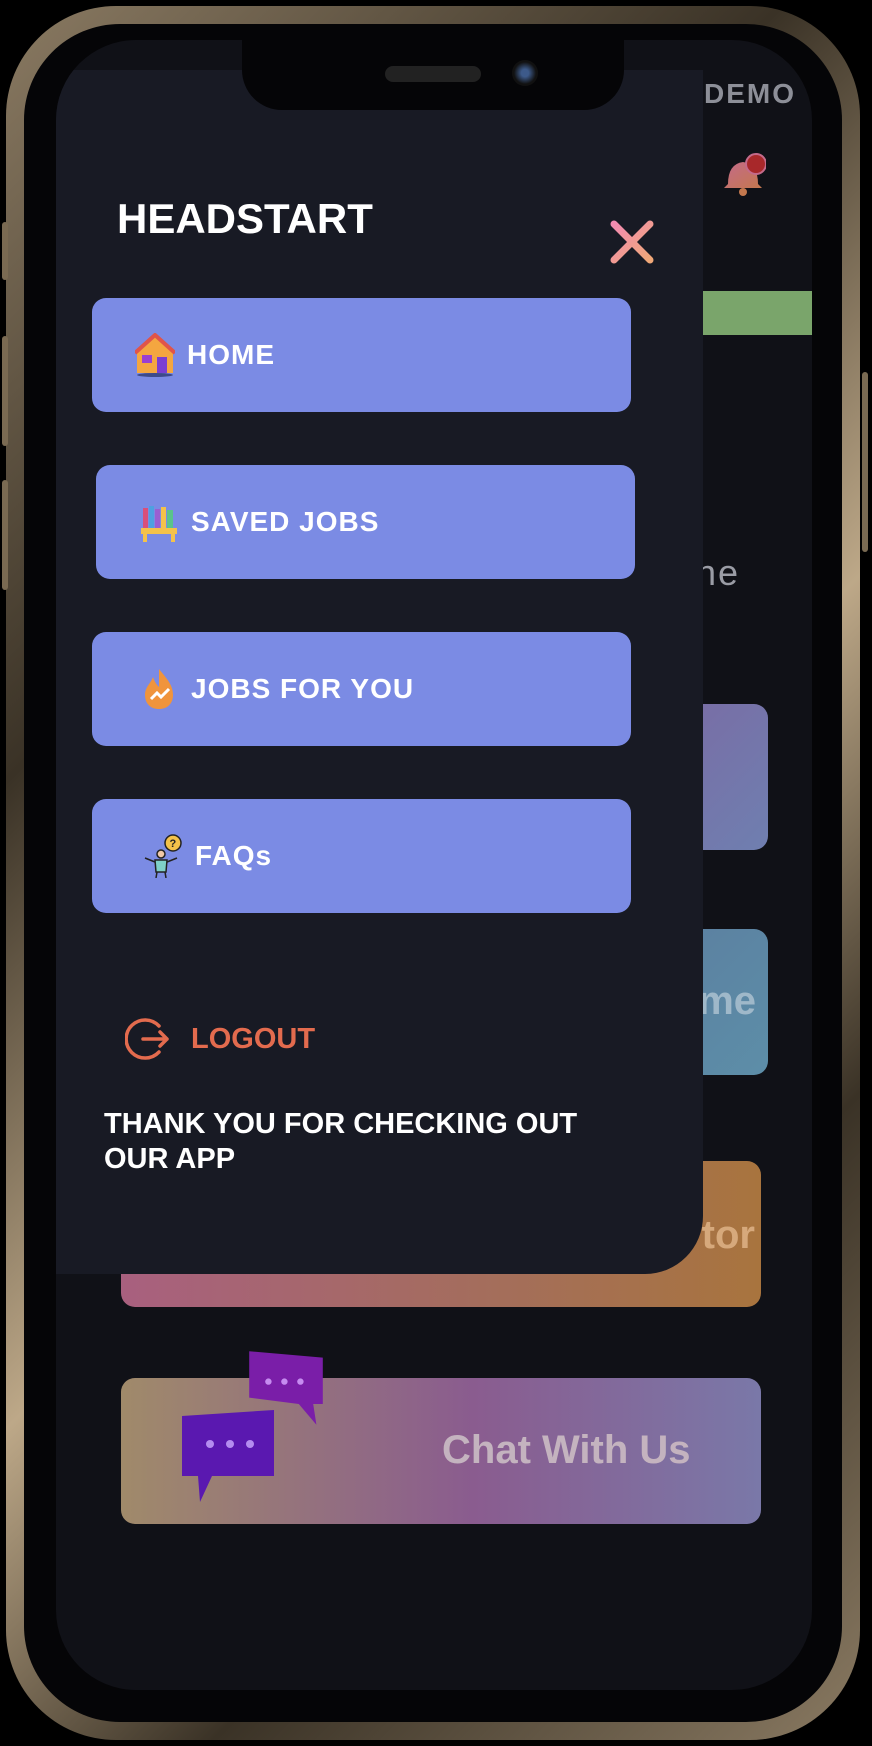 The height and width of the screenshot is (1746, 872). I want to click on menu-item-jobs-for-you: JOBS FOR YOU, so click(361, 689).